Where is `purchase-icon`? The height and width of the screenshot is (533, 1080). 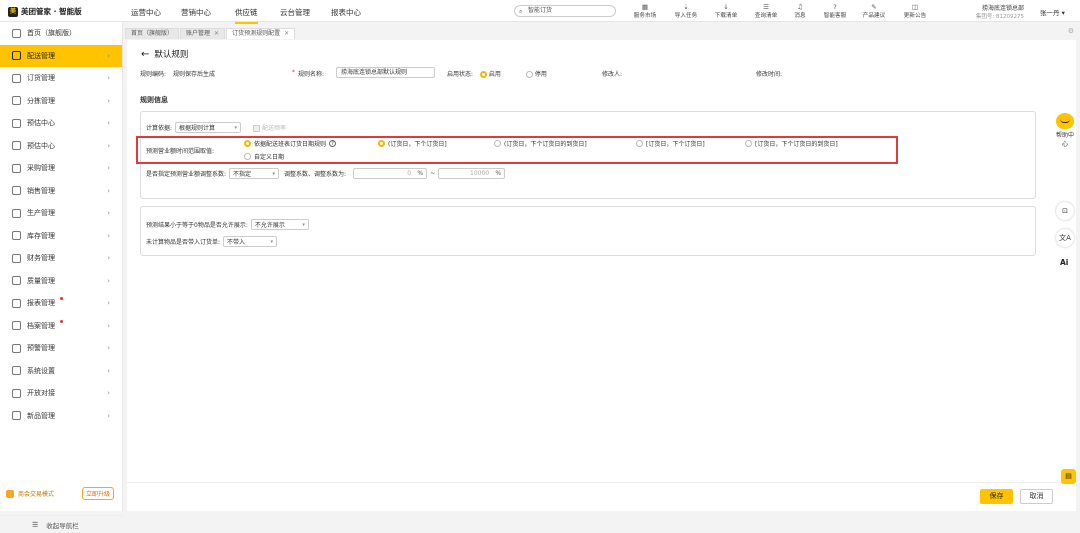
purchase-icon is located at coordinates (16, 168).